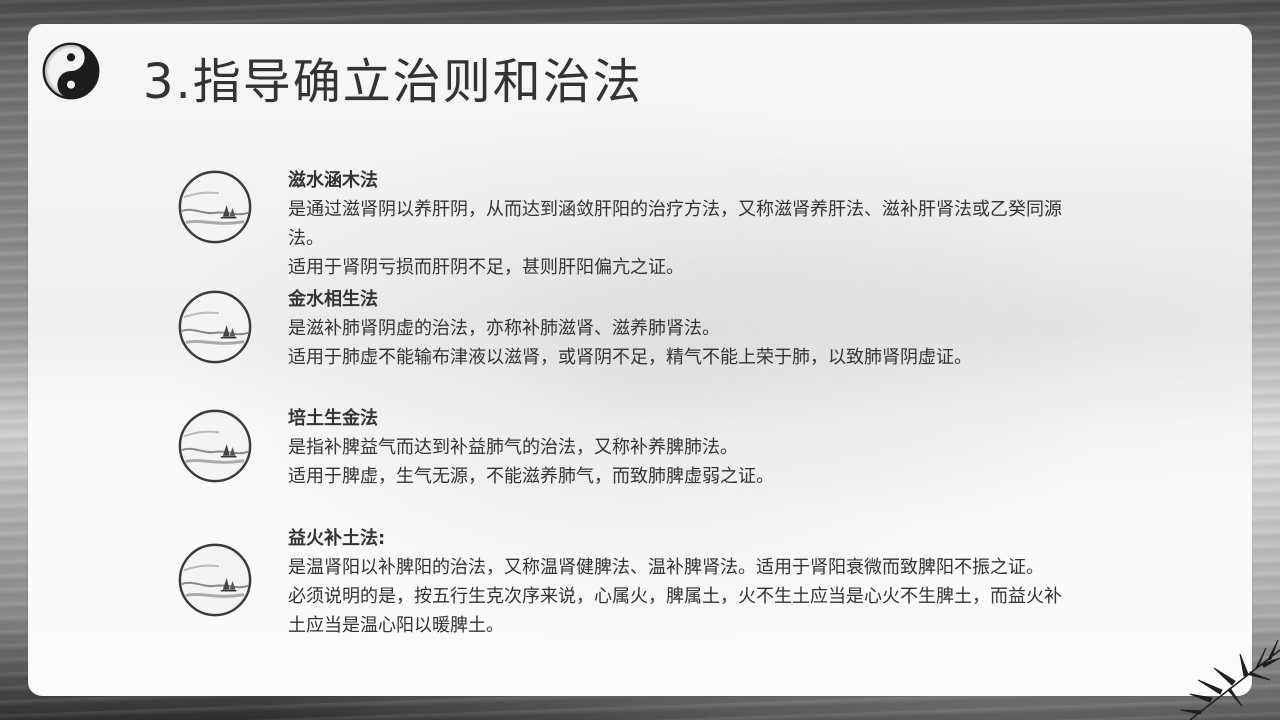 Image resolution: width=1280 pixels, height=720 pixels. Describe the element at coordinates (393, 82) in the screenshot. I see `page-title: 3.指导确立治则和治法` at that location.